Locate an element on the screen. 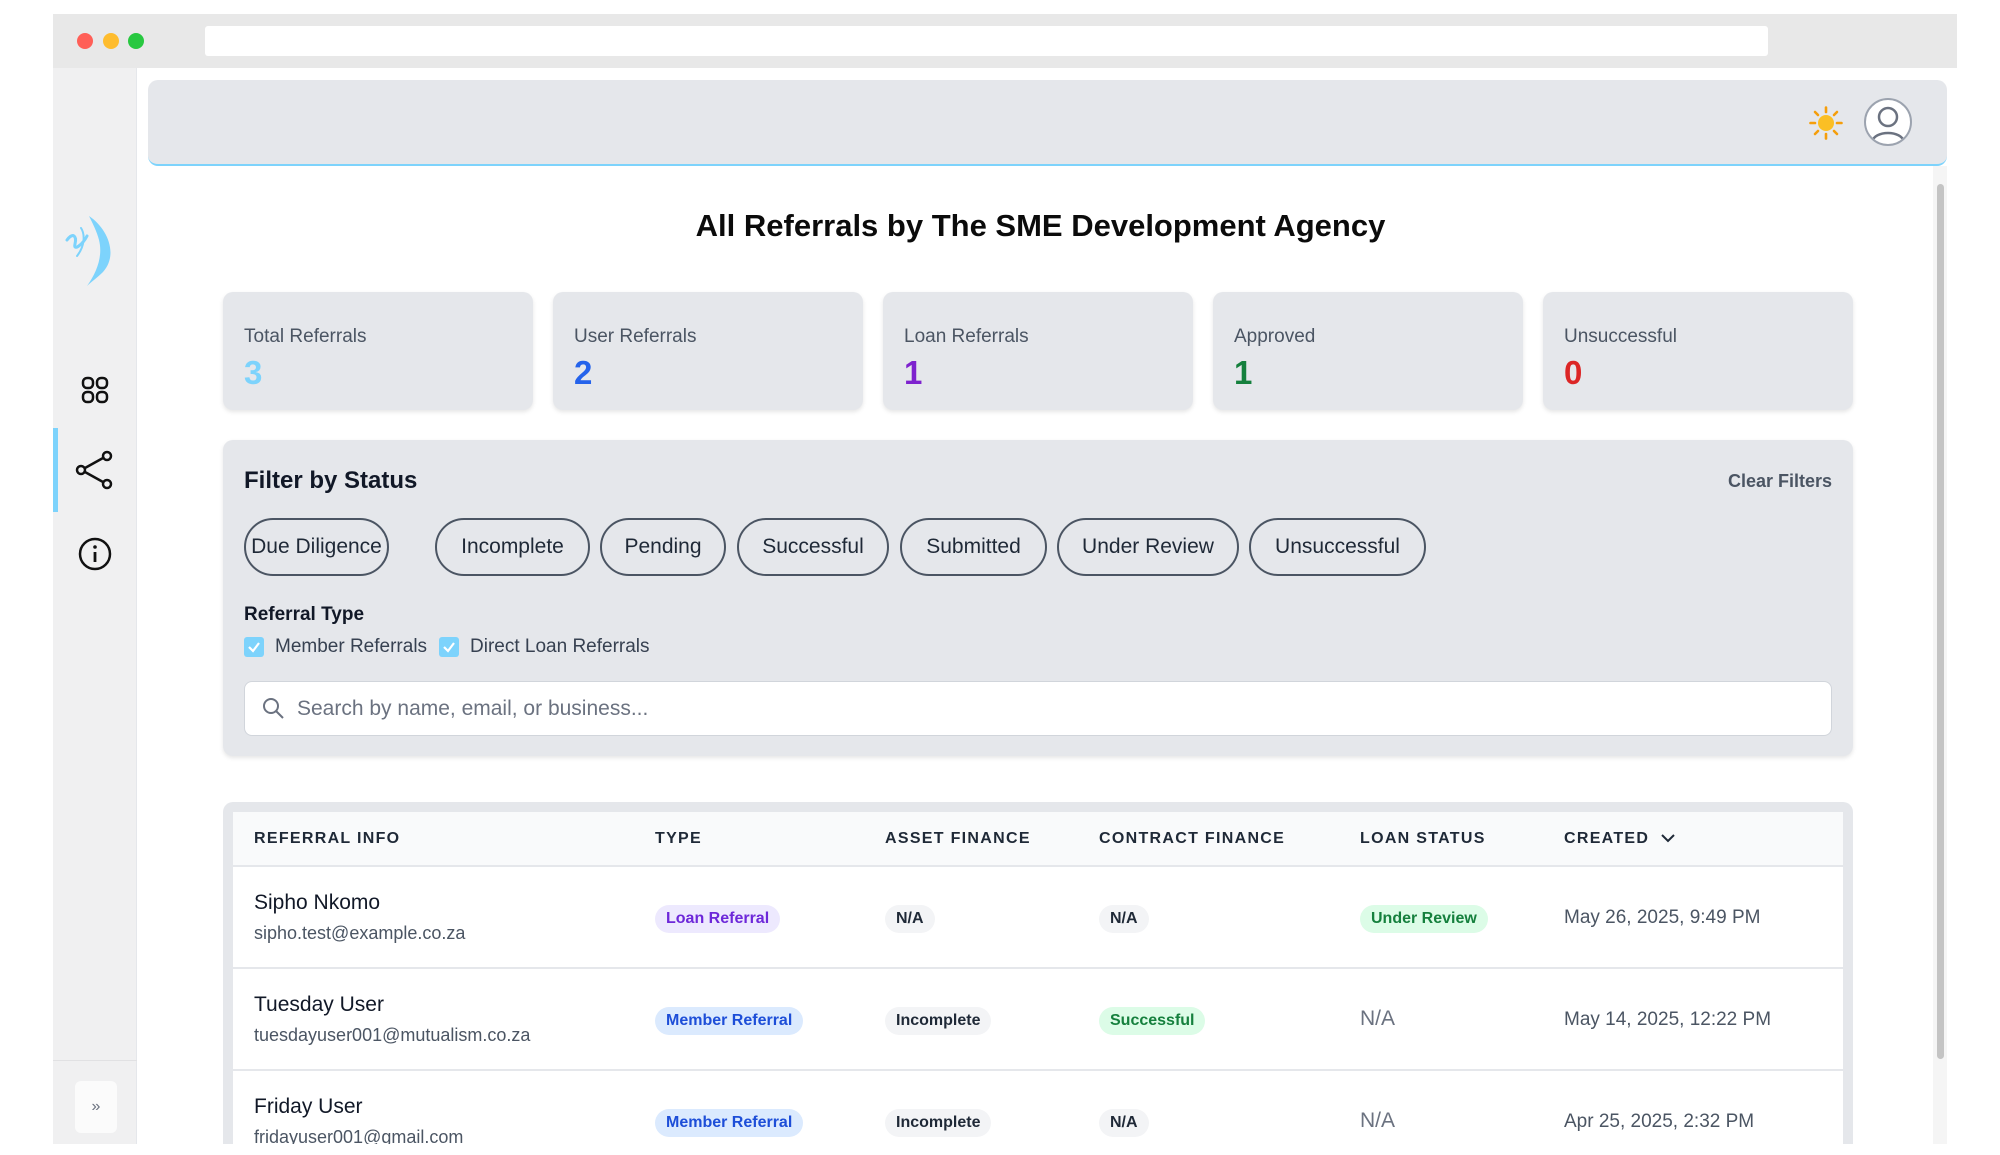  stat-label: Unsuccessful is located at coordinates (1620, 336).